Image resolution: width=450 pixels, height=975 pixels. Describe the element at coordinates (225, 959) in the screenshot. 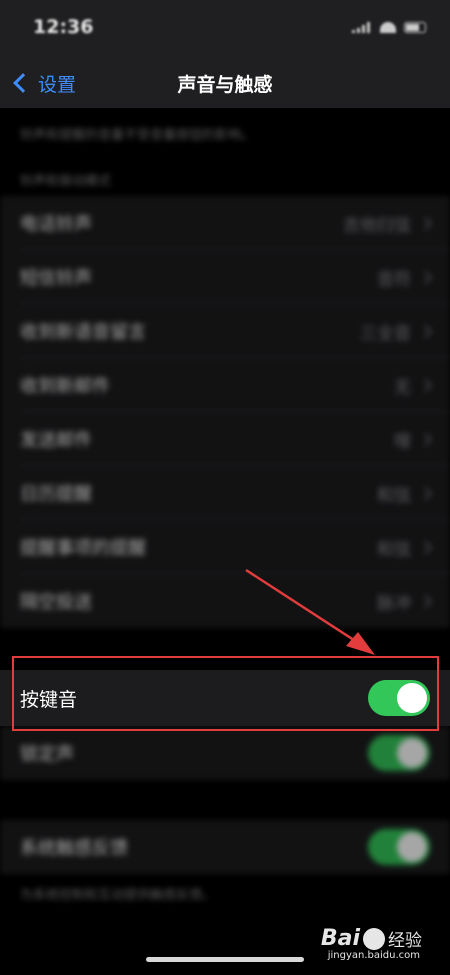

I see `home-indicator` at that location.